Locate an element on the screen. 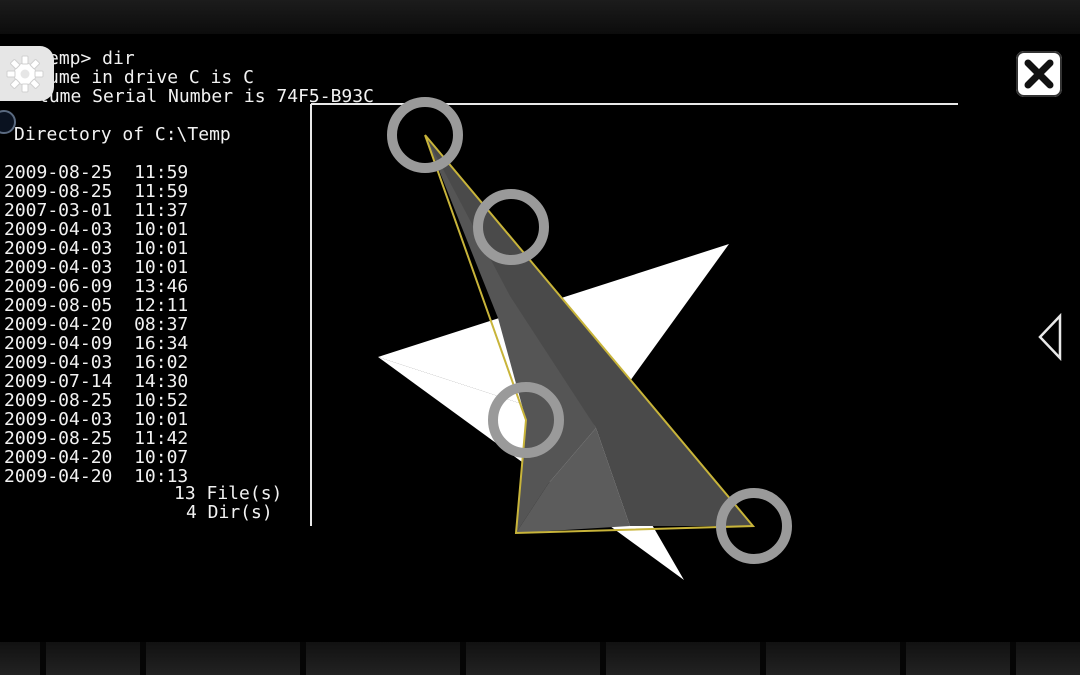  close-button is located at coordinates (1039, 74).